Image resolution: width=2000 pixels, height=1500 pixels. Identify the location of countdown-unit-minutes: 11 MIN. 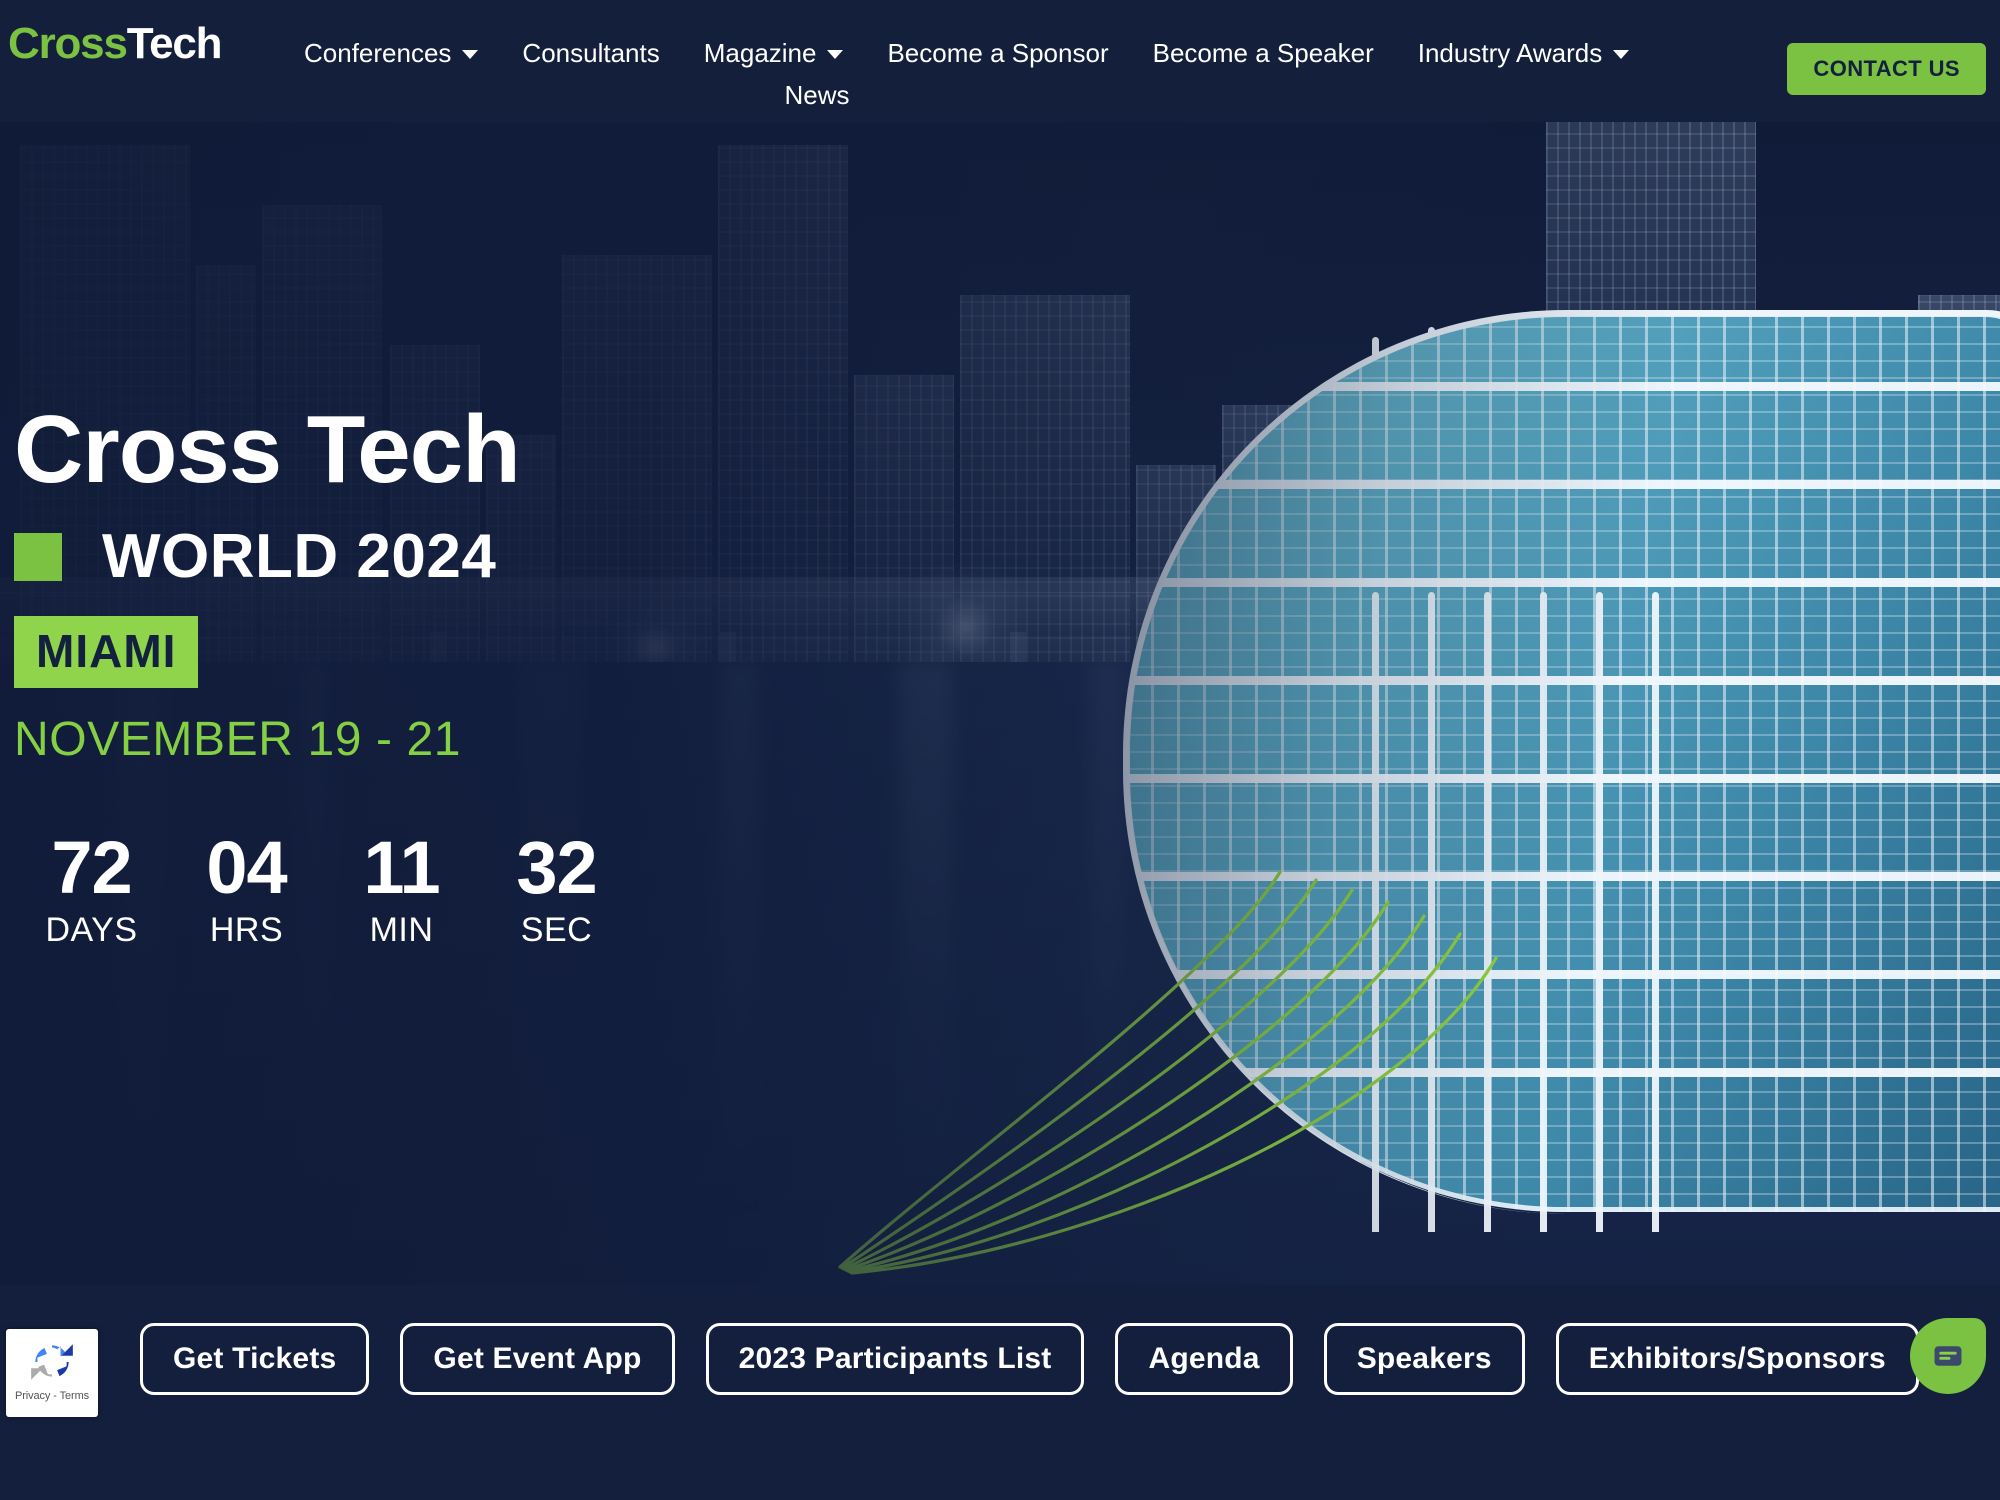
(401, 888).